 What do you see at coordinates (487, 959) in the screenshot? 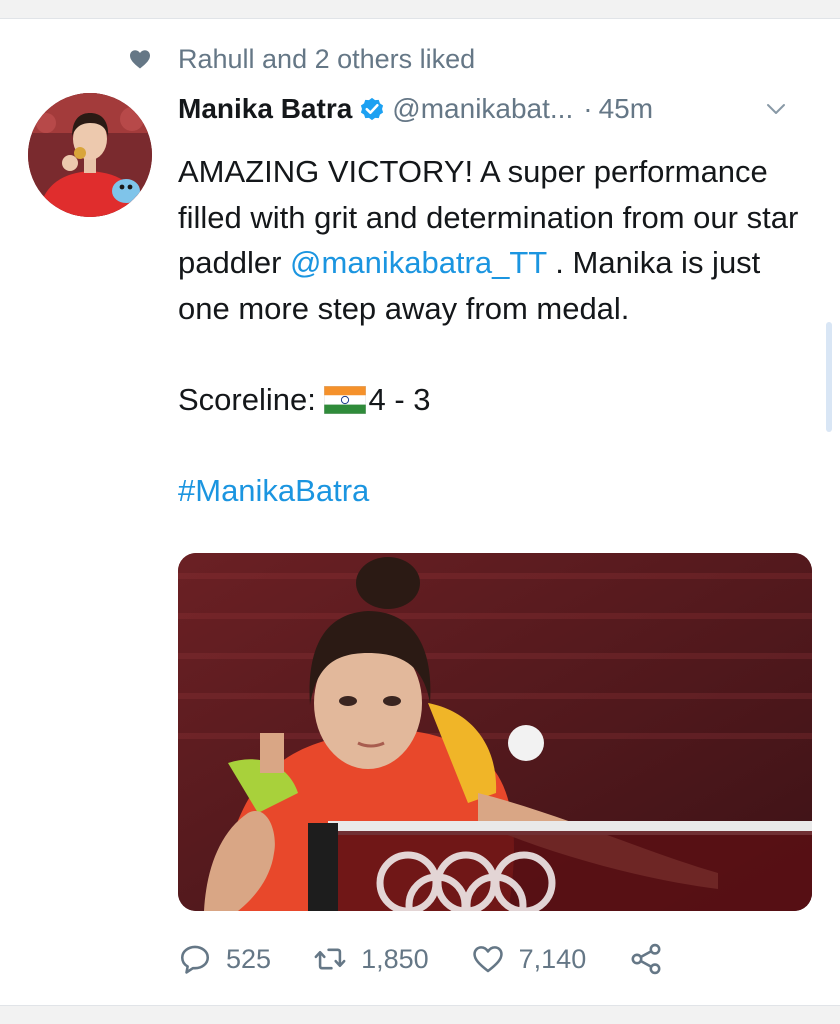
I see `like-heart-icon` at bounding box center [487, 959].